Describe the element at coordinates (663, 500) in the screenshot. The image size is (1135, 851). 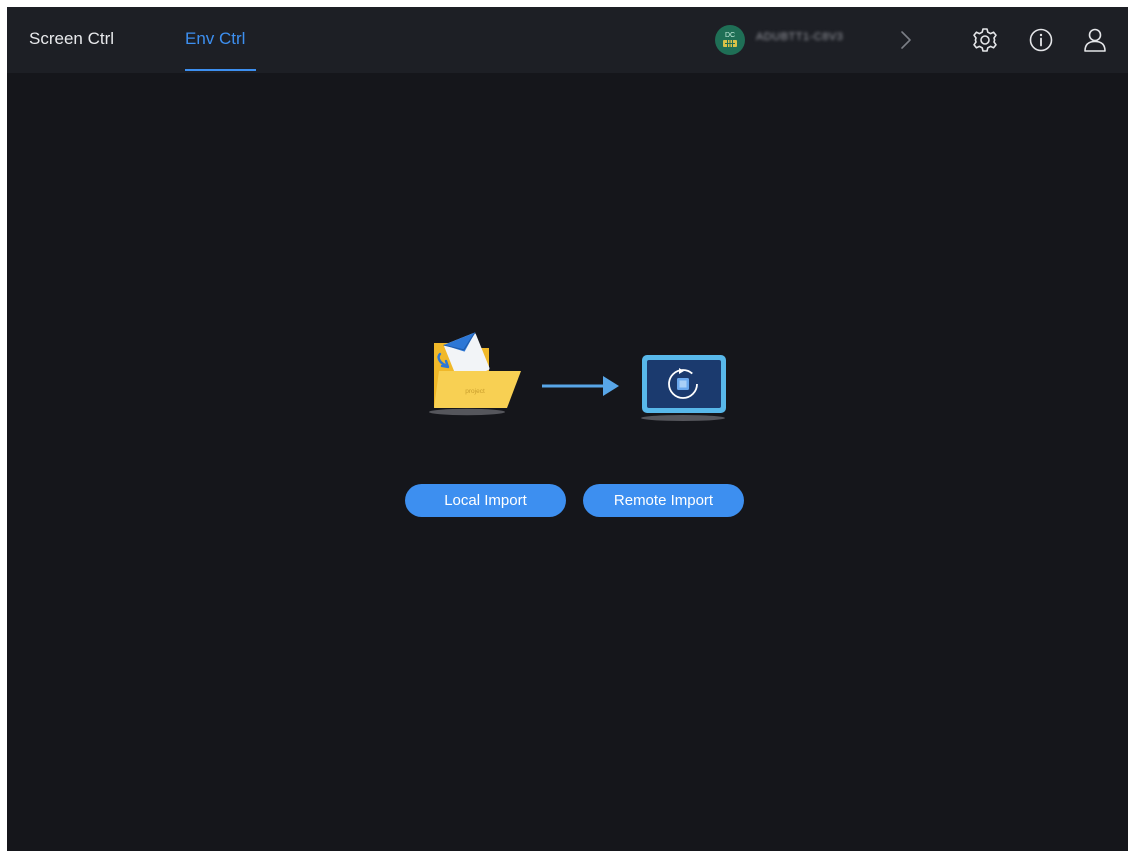
I see `remote-import-button: Remote Import` at that location.